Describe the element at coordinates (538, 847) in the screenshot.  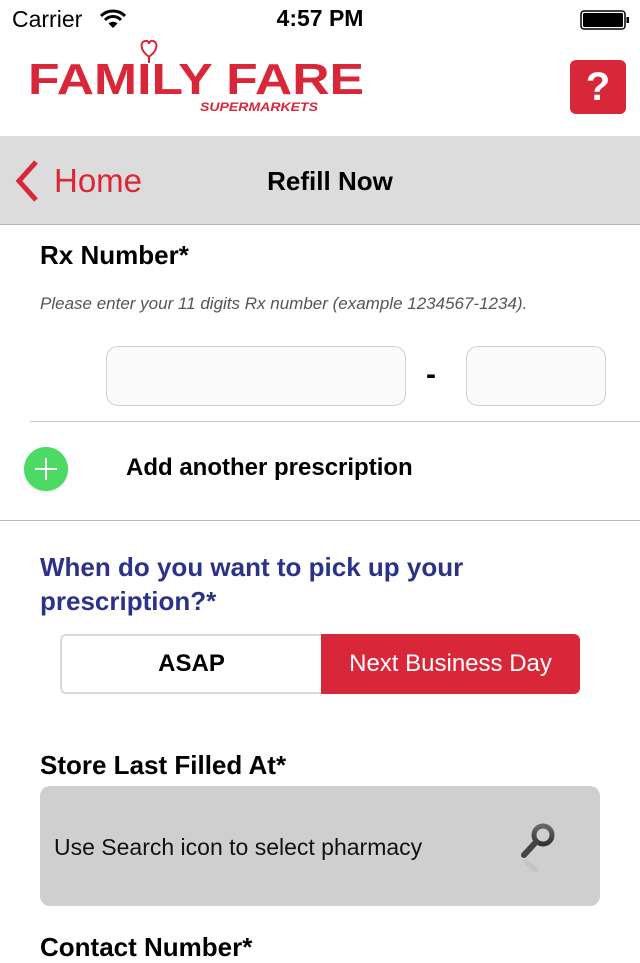
I see `search-icon` at that location.